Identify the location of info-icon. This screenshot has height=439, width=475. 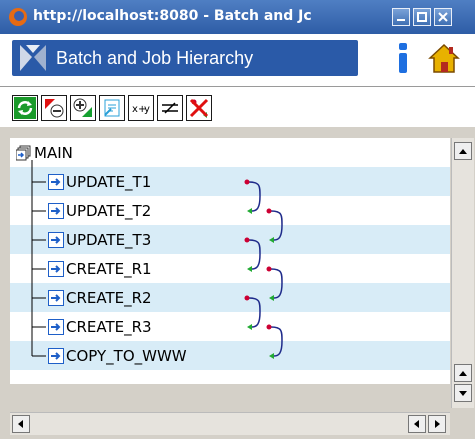
(403, 58).